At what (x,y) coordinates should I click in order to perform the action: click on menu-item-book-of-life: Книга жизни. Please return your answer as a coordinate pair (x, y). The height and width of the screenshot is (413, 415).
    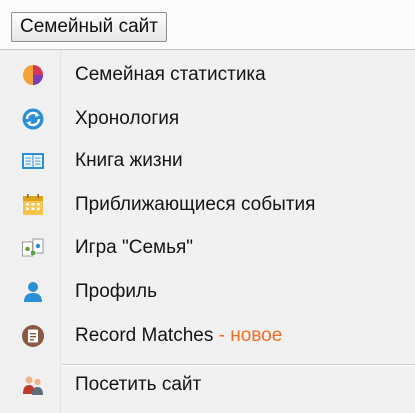
    Looking at the image, I should click on (207, 161).